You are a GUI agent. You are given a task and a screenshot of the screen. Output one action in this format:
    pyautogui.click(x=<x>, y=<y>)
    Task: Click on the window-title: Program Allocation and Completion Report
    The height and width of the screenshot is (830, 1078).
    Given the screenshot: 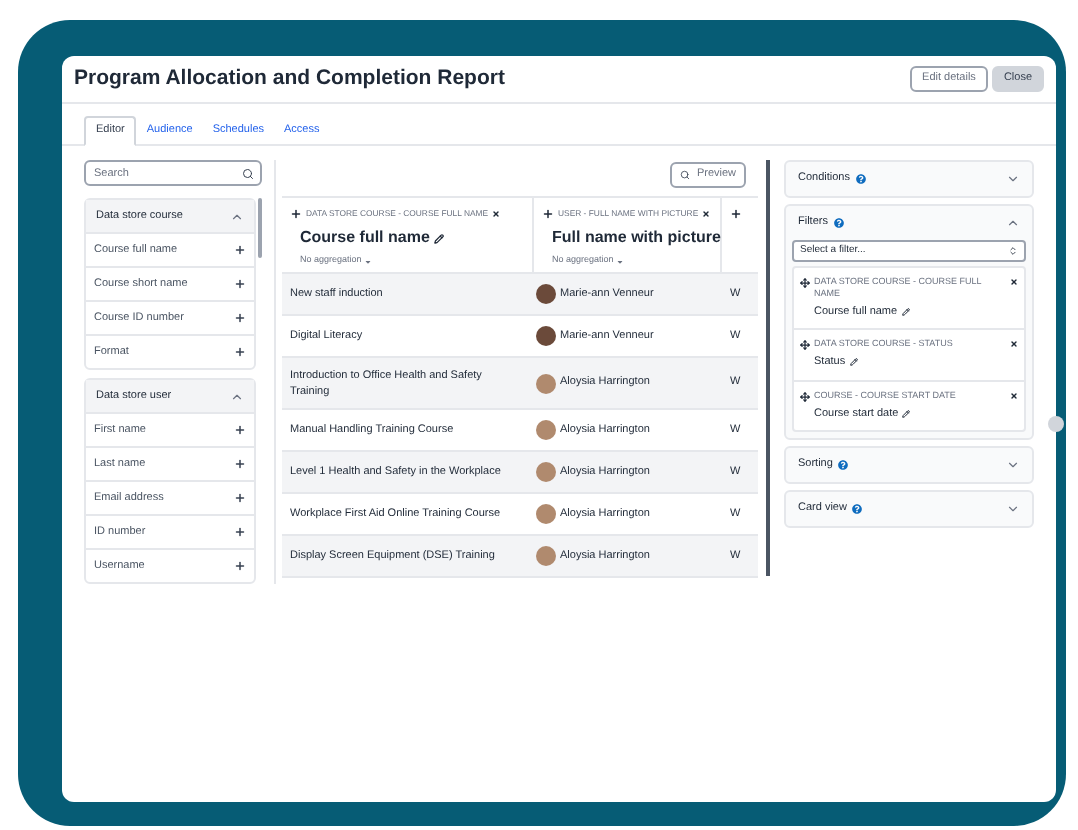 What is the action you would take?
    pyautogui.click(x=289, y=78)
    